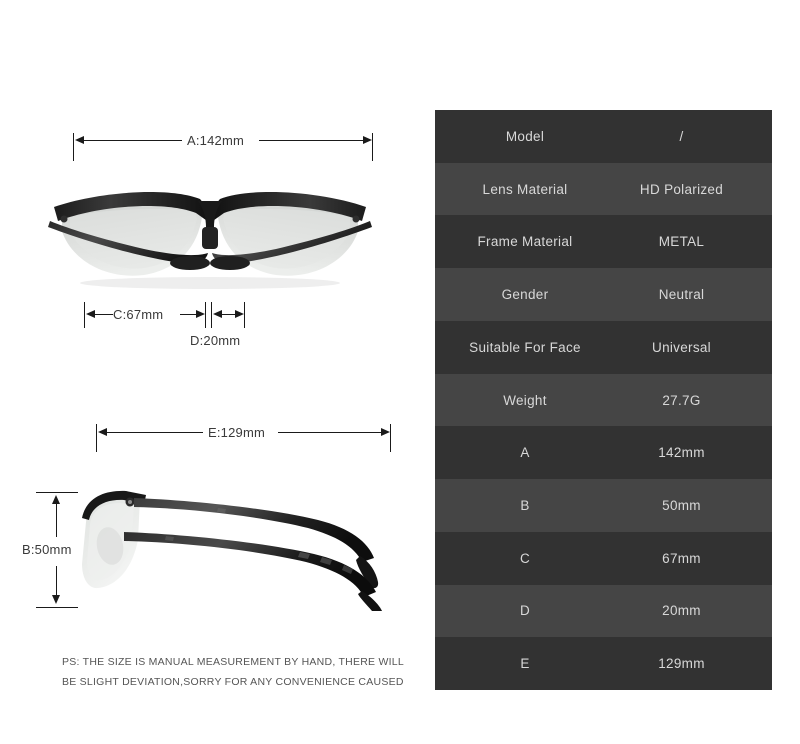 The image size is (800, 744). What do you see at coordinates (681, 400) in the screenshot?
I see `spec-value: 27.7G` at bounding box center [681, 400].